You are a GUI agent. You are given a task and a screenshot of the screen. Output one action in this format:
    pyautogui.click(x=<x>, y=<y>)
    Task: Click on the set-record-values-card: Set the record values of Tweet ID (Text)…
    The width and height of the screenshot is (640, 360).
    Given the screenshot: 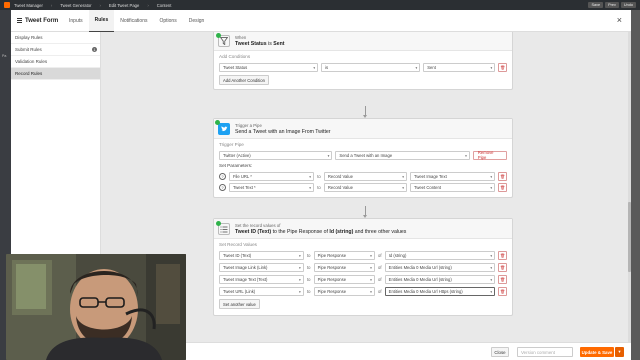 What is the action you would take?
    pyautogui.click(x=363, y=267)
    